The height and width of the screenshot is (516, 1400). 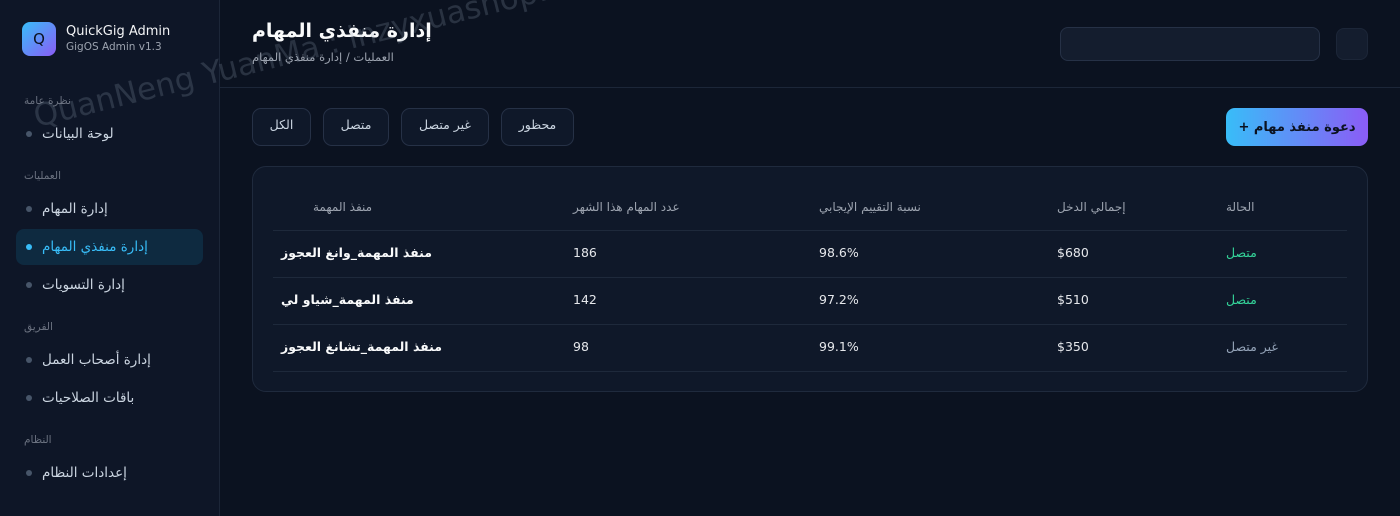 What do you see at coordinates (84, 473) in the screenshot?
I see `sidebar-item-label: إعدادات النظام` at bounding box center [84, 473].